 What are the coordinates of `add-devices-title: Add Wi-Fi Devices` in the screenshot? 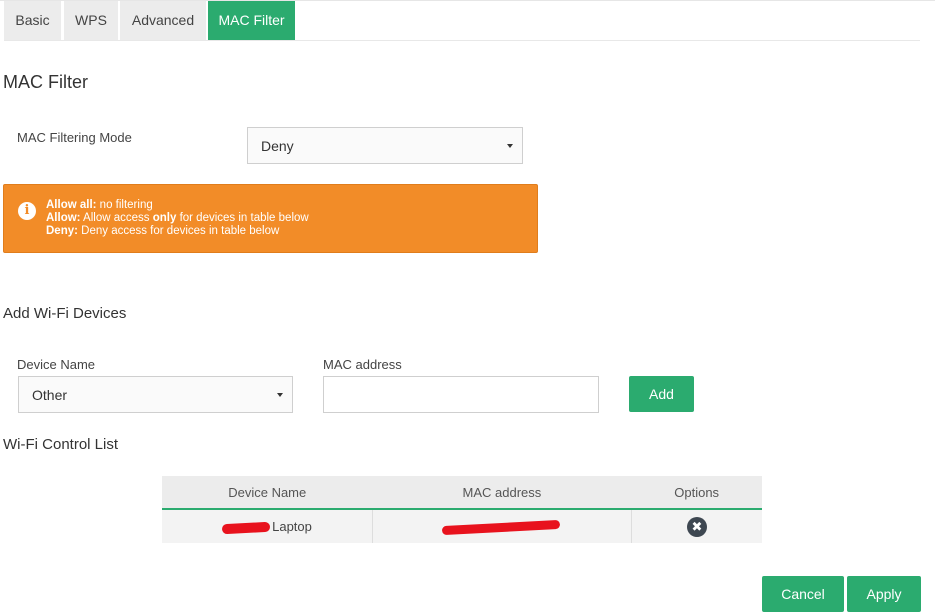 It's located at (65, 313).